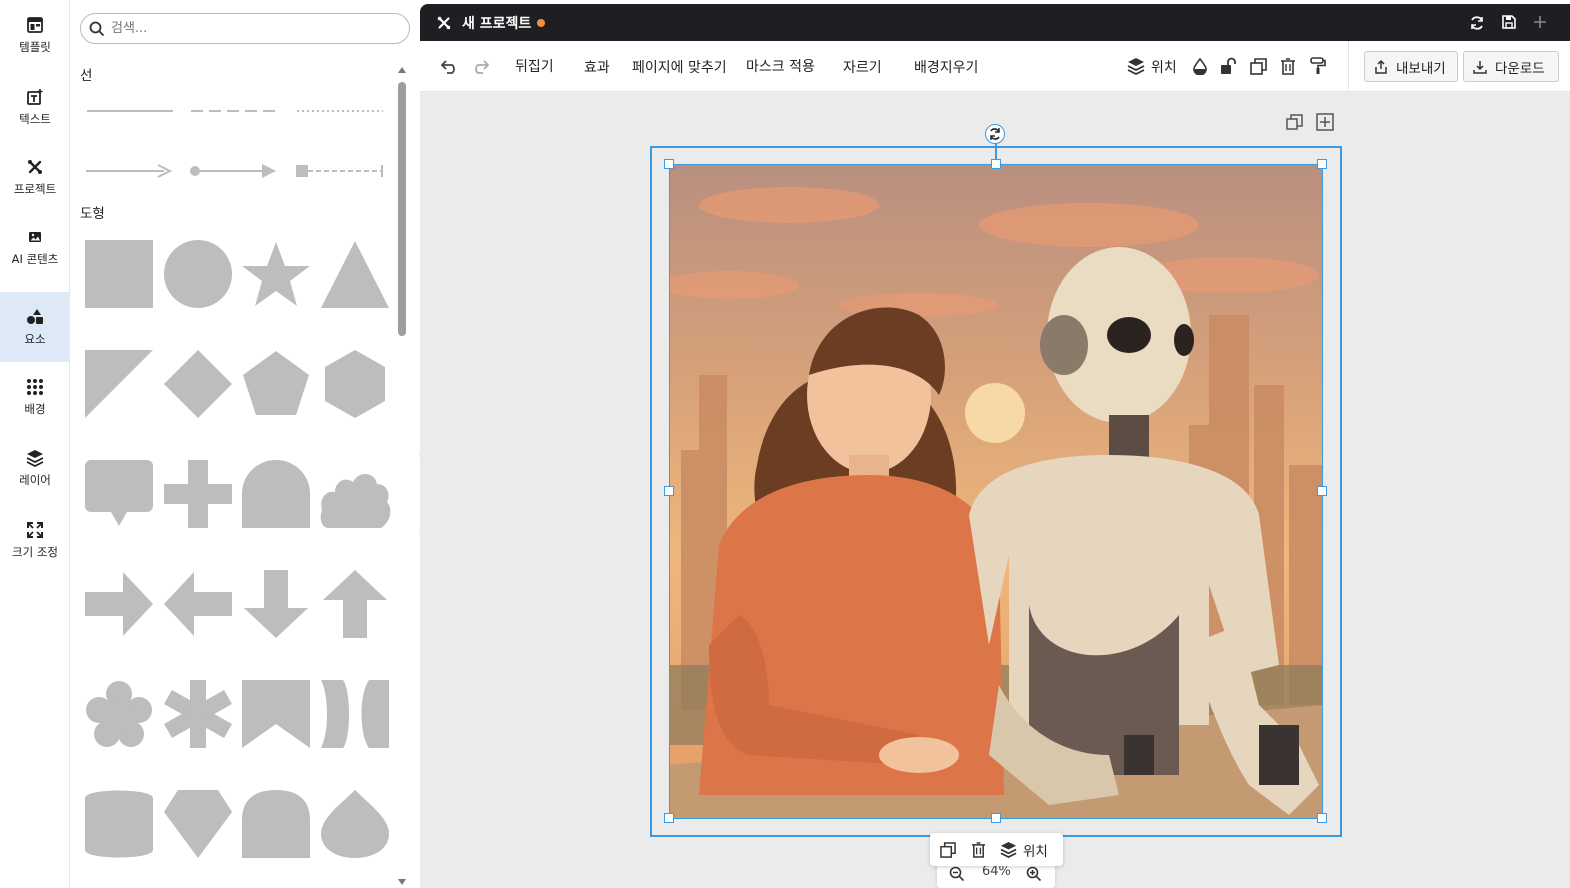 The width and height of the screenshot is (1570, 888). I want to click on rail-item-project: 프로젝트, so click(35, 177).